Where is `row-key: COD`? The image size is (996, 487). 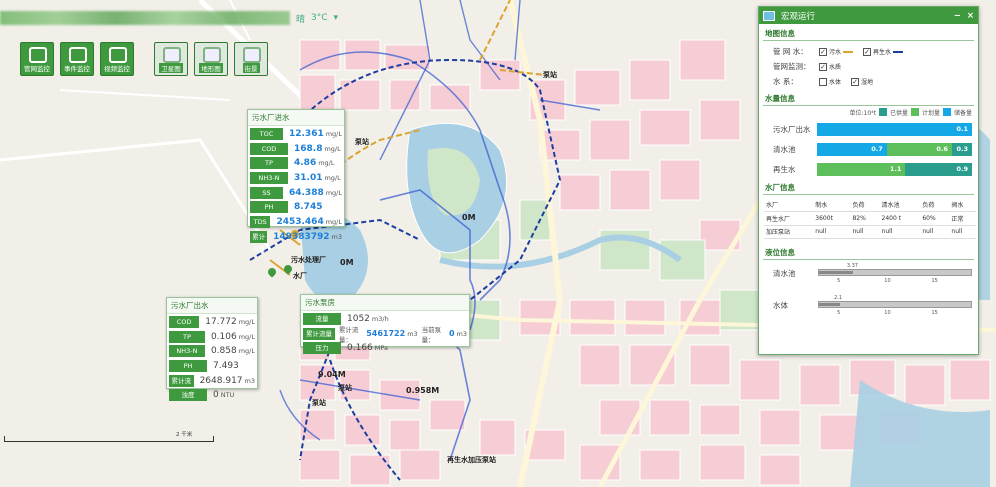 row-key: COD is located at coordinates (269, 148).